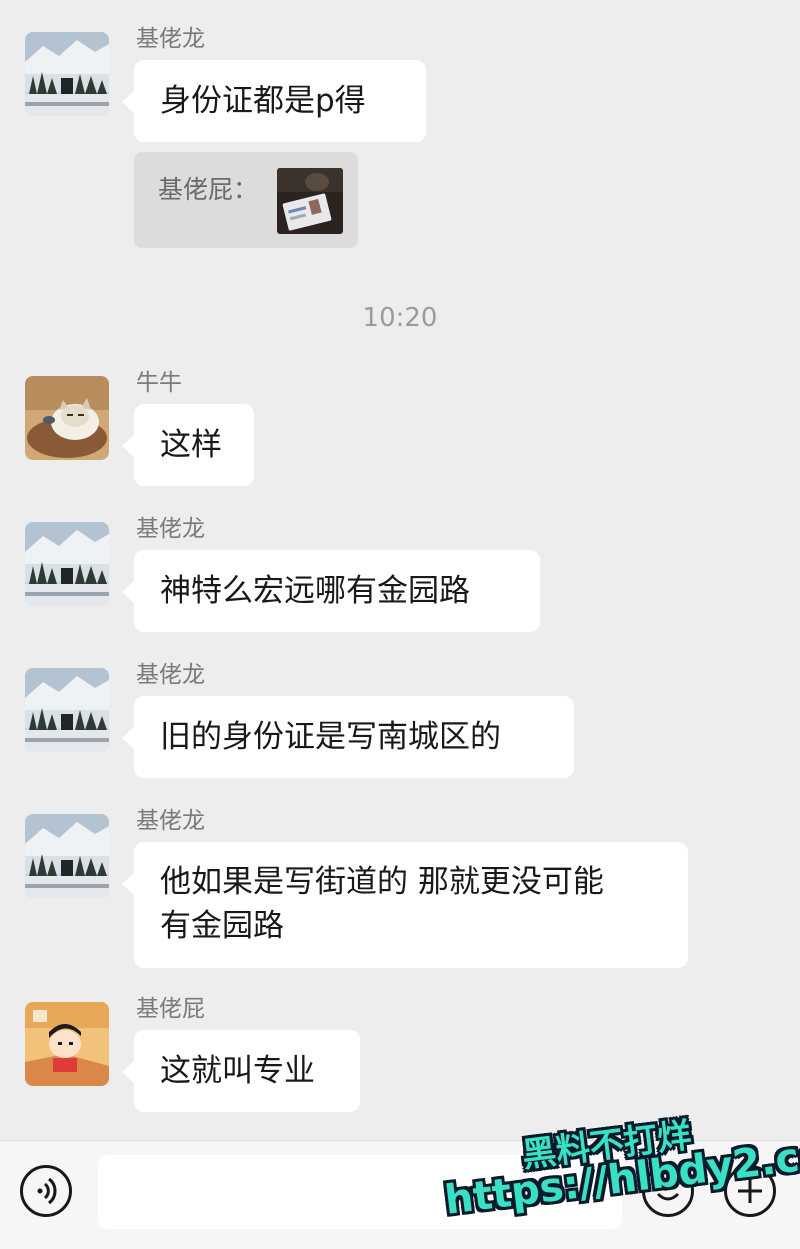 The image size is (800, 1249). I want to click on emoji-icon, so click(668, 1192).